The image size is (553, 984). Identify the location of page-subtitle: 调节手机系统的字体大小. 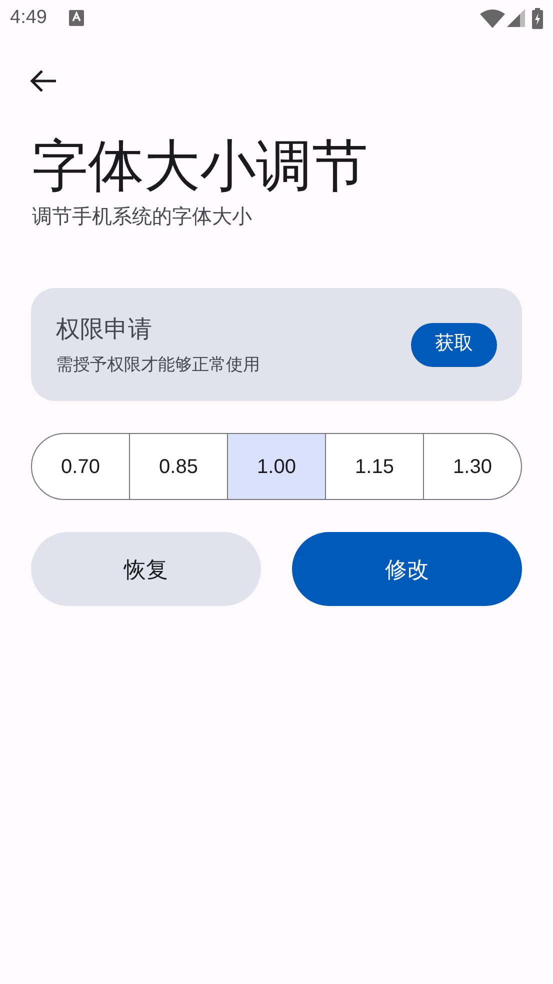
(142, 217).